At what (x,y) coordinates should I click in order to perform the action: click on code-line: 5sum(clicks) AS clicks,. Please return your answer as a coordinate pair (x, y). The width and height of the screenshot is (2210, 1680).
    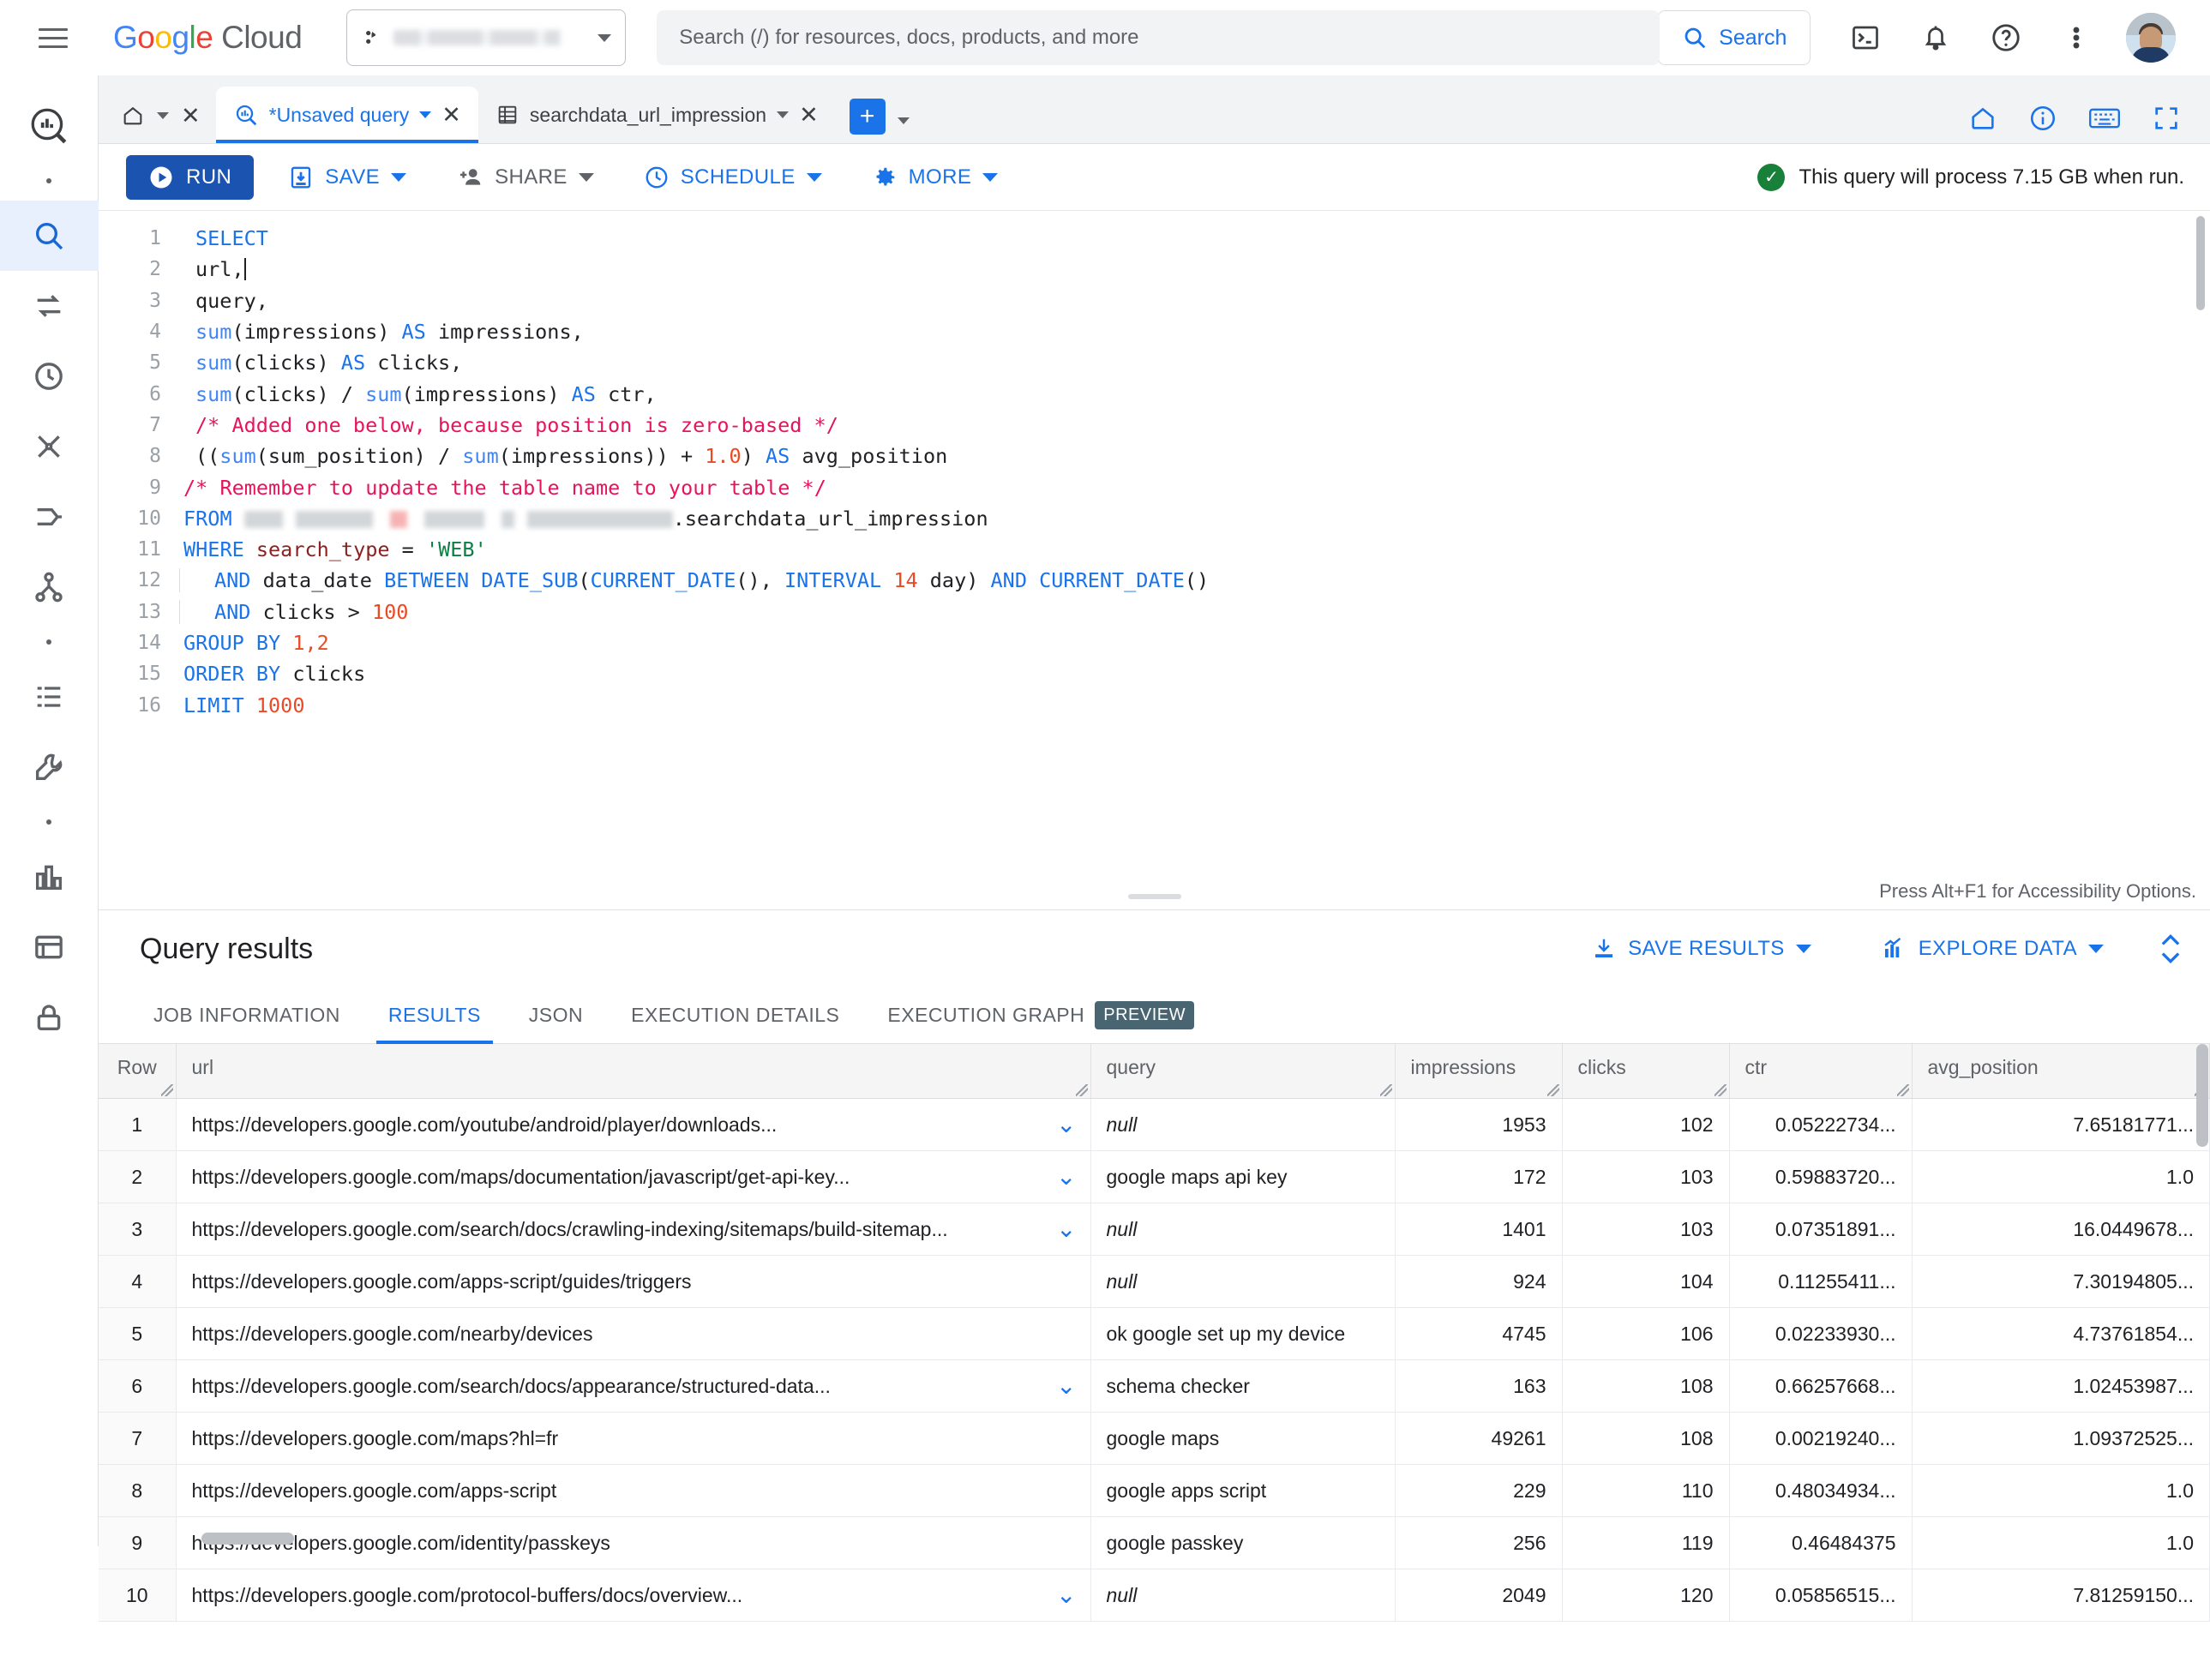
    Looking at the image, I should click on (1154, 362).